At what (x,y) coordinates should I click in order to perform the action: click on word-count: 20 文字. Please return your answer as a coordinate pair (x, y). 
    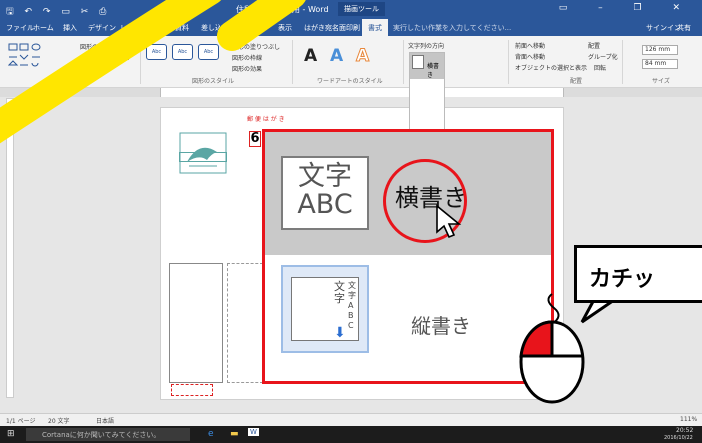
    Looking at the image, I should click on (59, 420).